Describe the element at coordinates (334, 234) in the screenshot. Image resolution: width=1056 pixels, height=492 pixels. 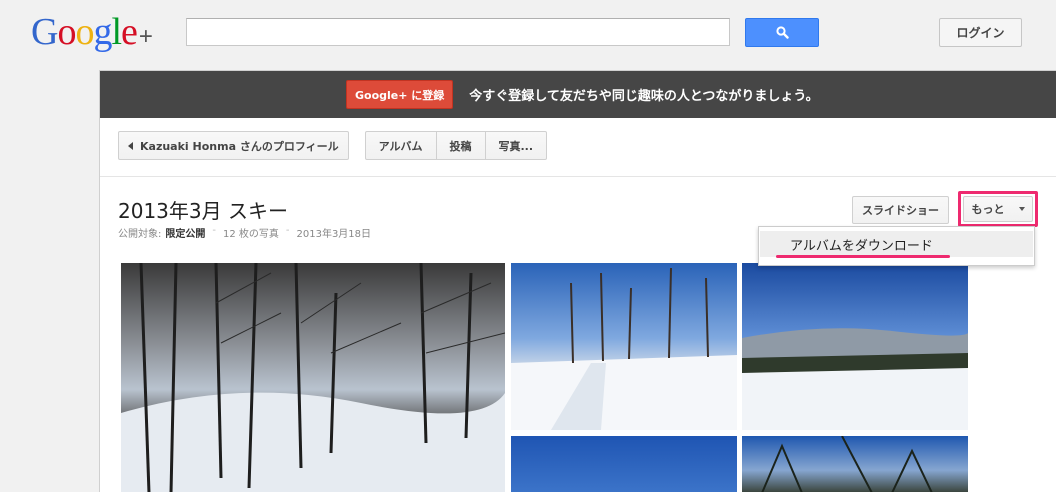
I see `album-date: 2013年3月18日` at that location.